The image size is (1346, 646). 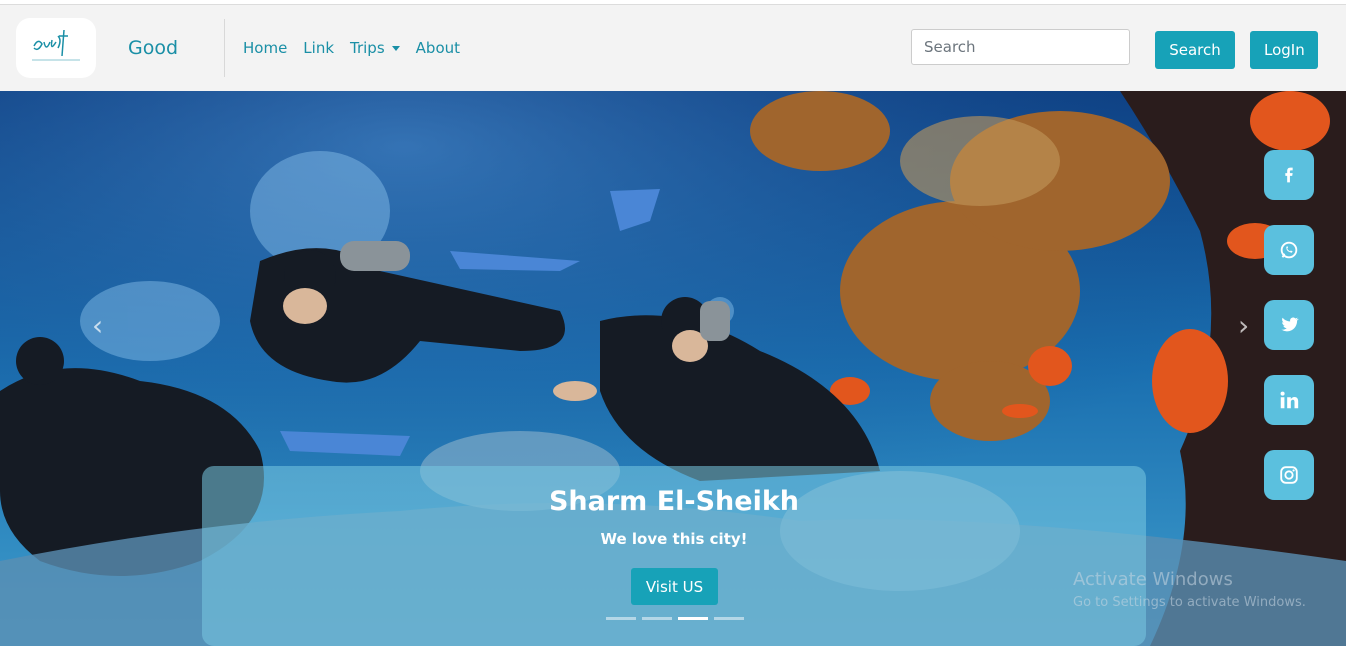 I want to click on twitter-button, so click(x=1289, y=325).